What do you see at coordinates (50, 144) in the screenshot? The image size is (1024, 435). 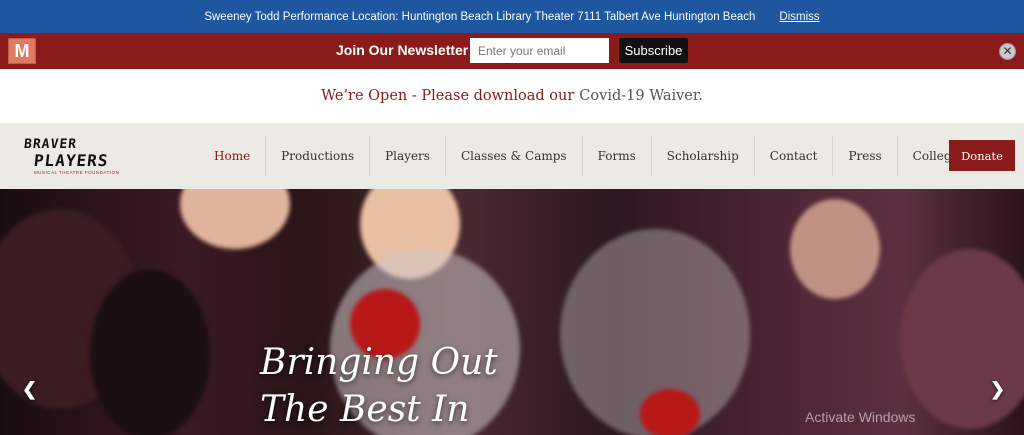 I see `logo-line1: BRAVER` at bounding box center [50, 144].